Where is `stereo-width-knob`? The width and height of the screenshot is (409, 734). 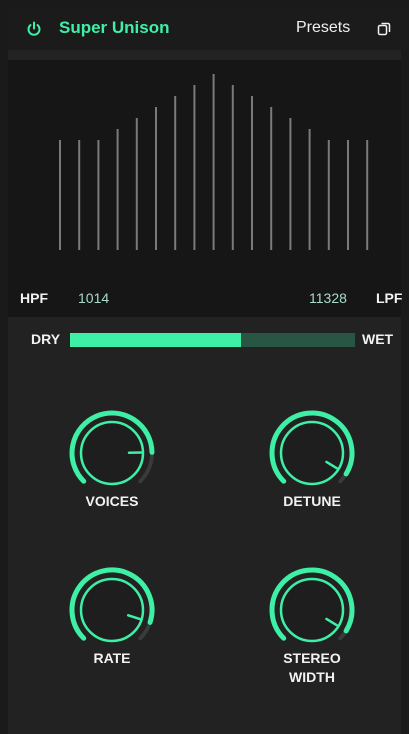 stereo-width-knob is located at coordinates (312, 610).